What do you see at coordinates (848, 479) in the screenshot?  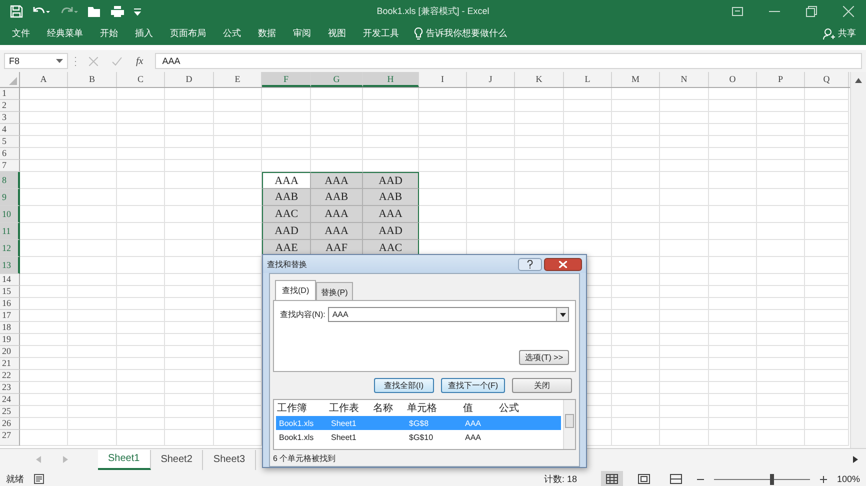 I see `zoom-level: 100%` at bounding box center [848, 479].